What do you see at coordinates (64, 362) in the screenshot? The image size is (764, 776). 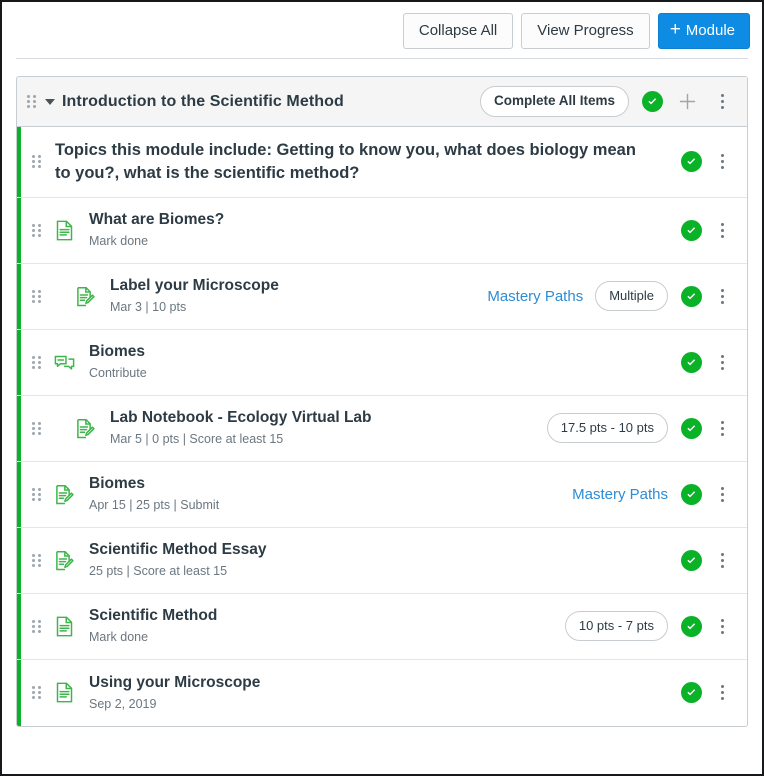 I see `discussion-icon` at bounding box center [64, 362].